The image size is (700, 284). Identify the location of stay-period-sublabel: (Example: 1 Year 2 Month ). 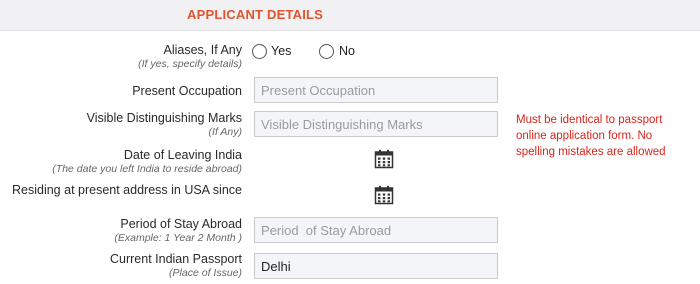
(178, 238).